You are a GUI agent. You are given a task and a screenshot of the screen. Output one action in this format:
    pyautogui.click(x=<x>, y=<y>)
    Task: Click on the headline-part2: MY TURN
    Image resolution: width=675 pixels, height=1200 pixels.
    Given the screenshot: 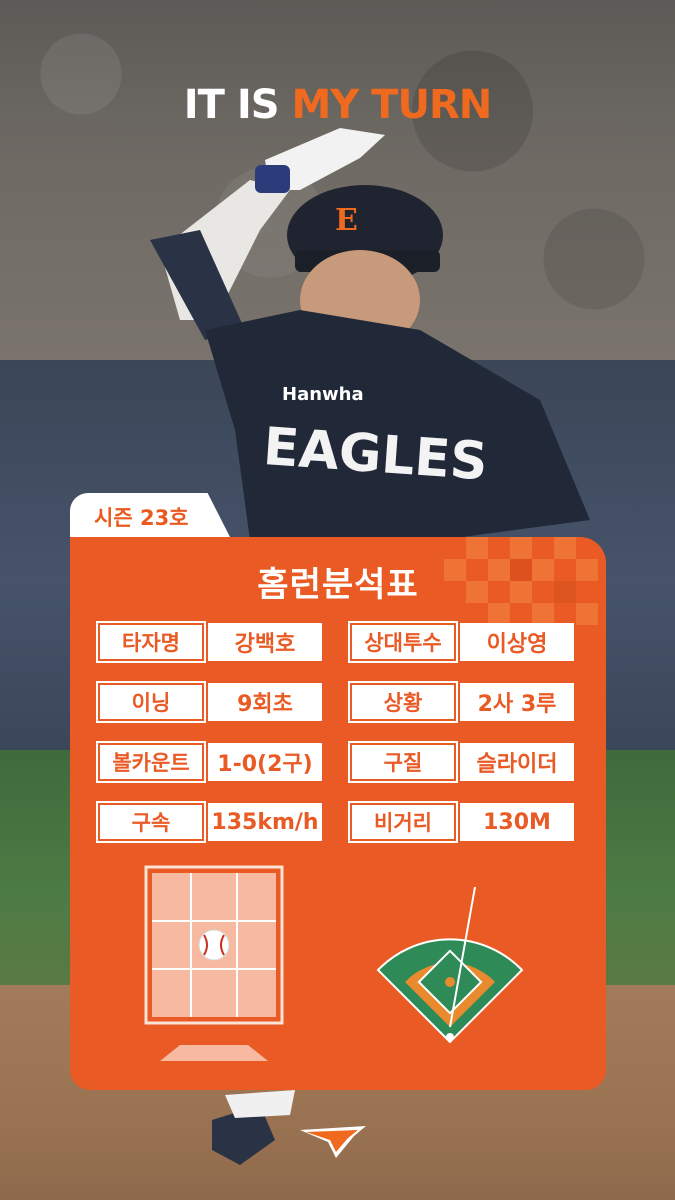 What is the action you would take?
    pyautogui.click(x=391, y=105)
    